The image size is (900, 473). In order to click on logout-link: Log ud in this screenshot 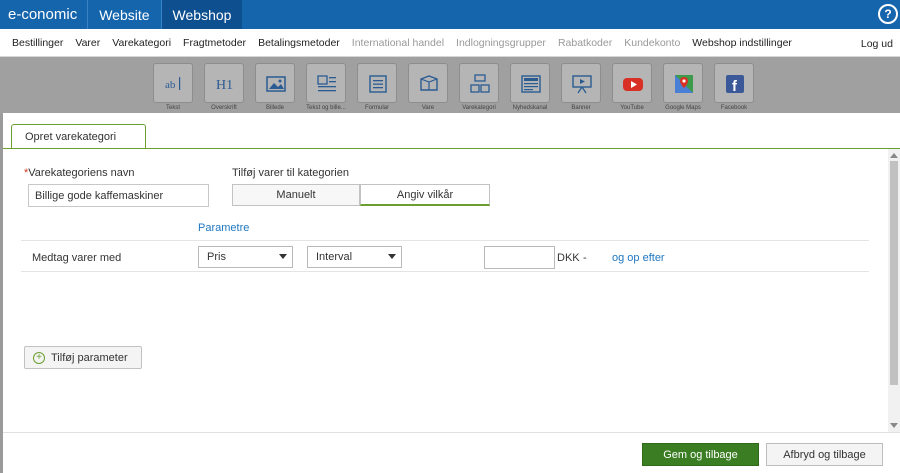, I will do `click(877, 44)`.